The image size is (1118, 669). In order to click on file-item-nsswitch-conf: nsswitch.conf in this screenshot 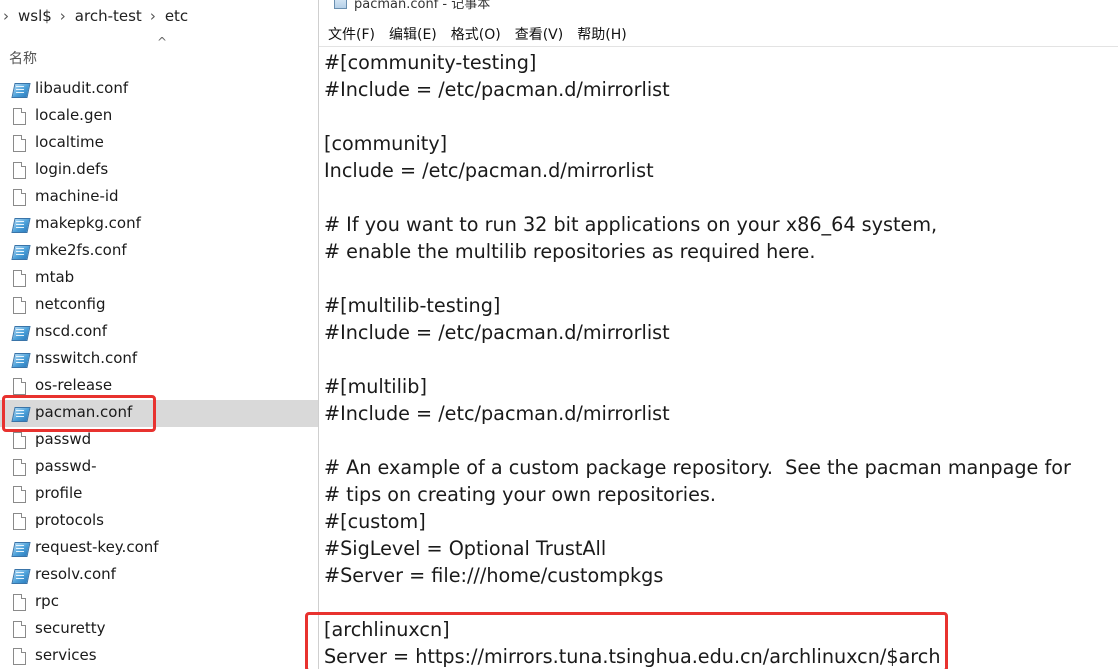, I will do `click(159, 359)`.